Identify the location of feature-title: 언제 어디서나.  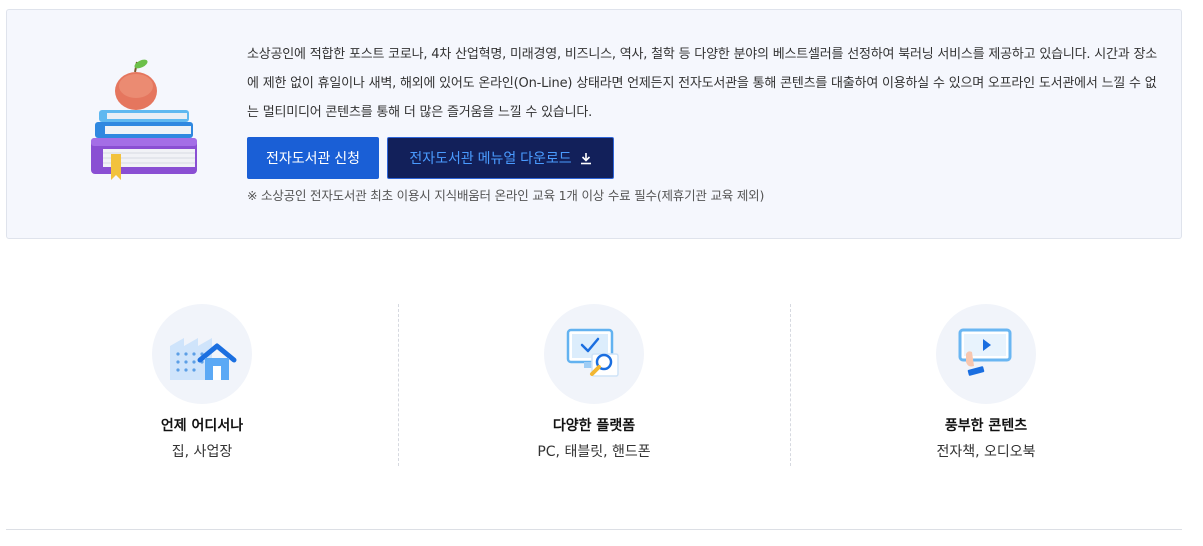
(202, 426).